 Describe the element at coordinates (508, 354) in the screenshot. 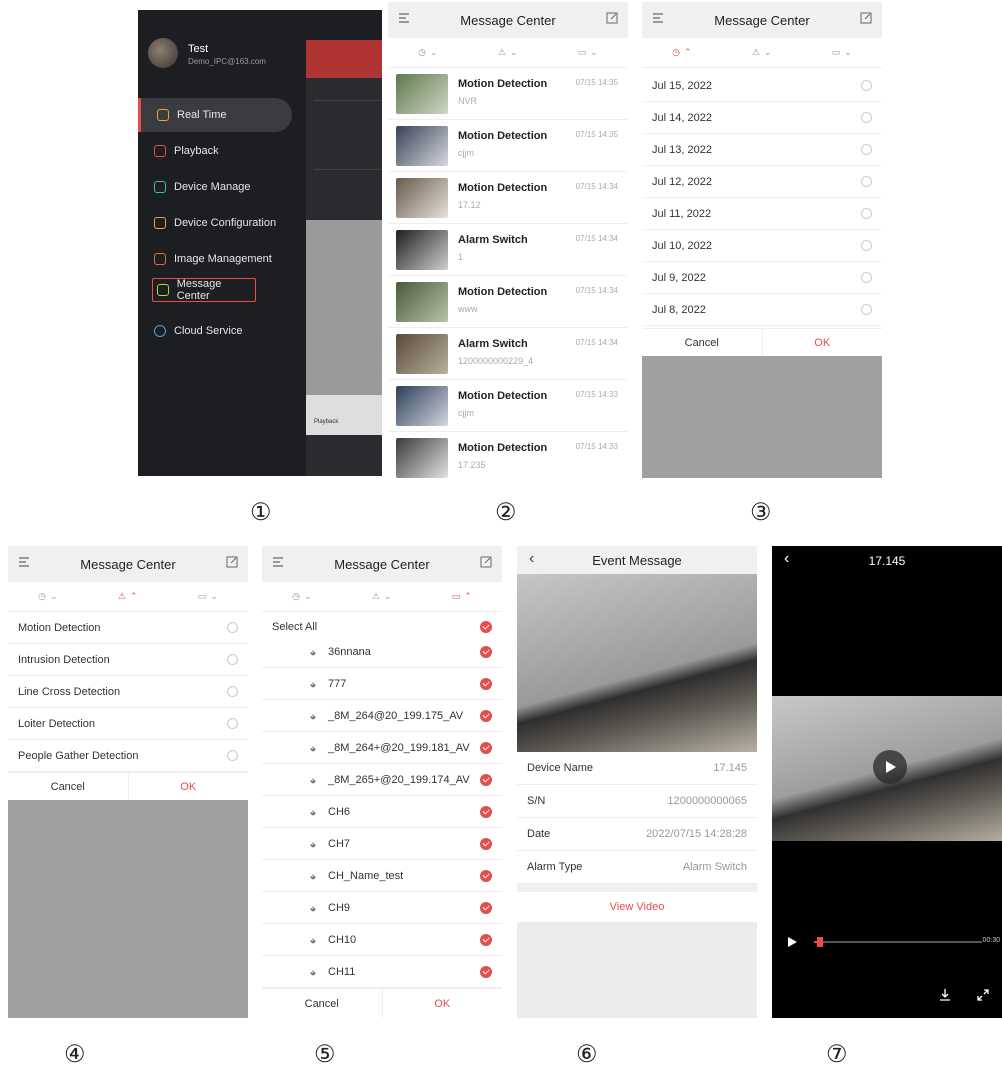

I see `list-item: Alarm Switch 1200000000229_4 07/15 14:34` at that location.